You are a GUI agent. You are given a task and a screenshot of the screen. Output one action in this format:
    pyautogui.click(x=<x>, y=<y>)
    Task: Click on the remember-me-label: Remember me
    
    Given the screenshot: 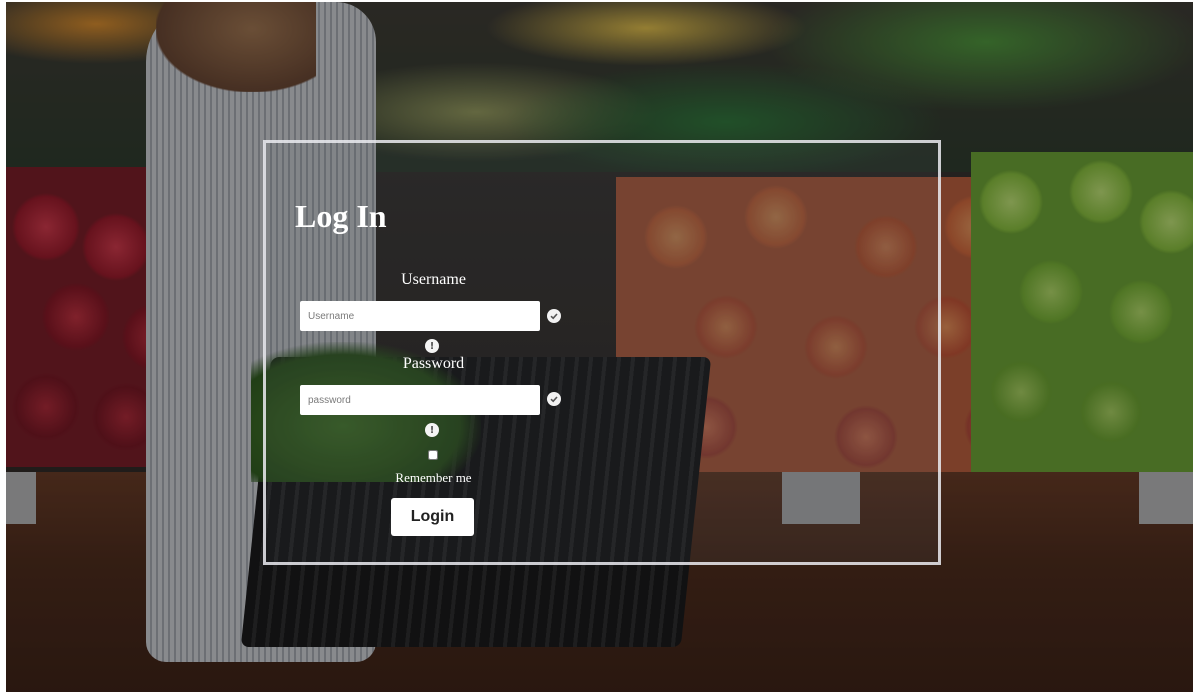 What is the action you would take?
    pyautogui.click(x=433, y=477)
    